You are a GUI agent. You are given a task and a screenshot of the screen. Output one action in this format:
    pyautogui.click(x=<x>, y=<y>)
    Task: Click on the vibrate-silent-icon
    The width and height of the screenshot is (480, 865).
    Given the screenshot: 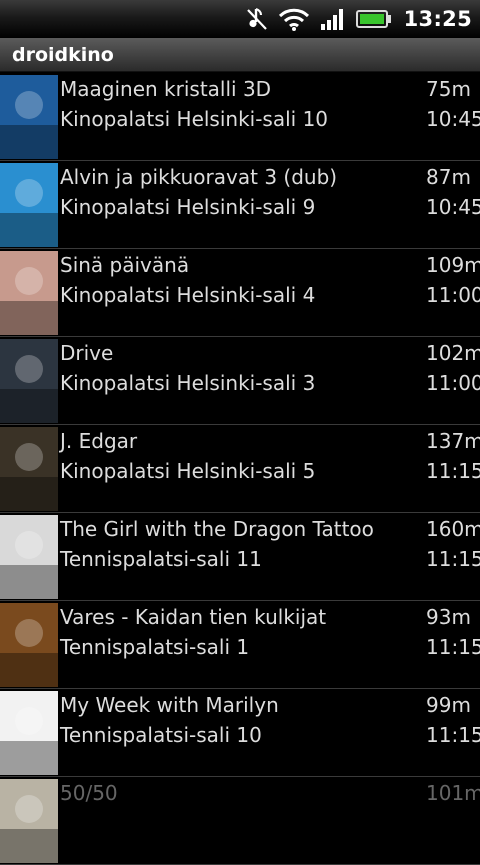 What is the action you would take?
    pyautogui.click(x=257, y=19)
    